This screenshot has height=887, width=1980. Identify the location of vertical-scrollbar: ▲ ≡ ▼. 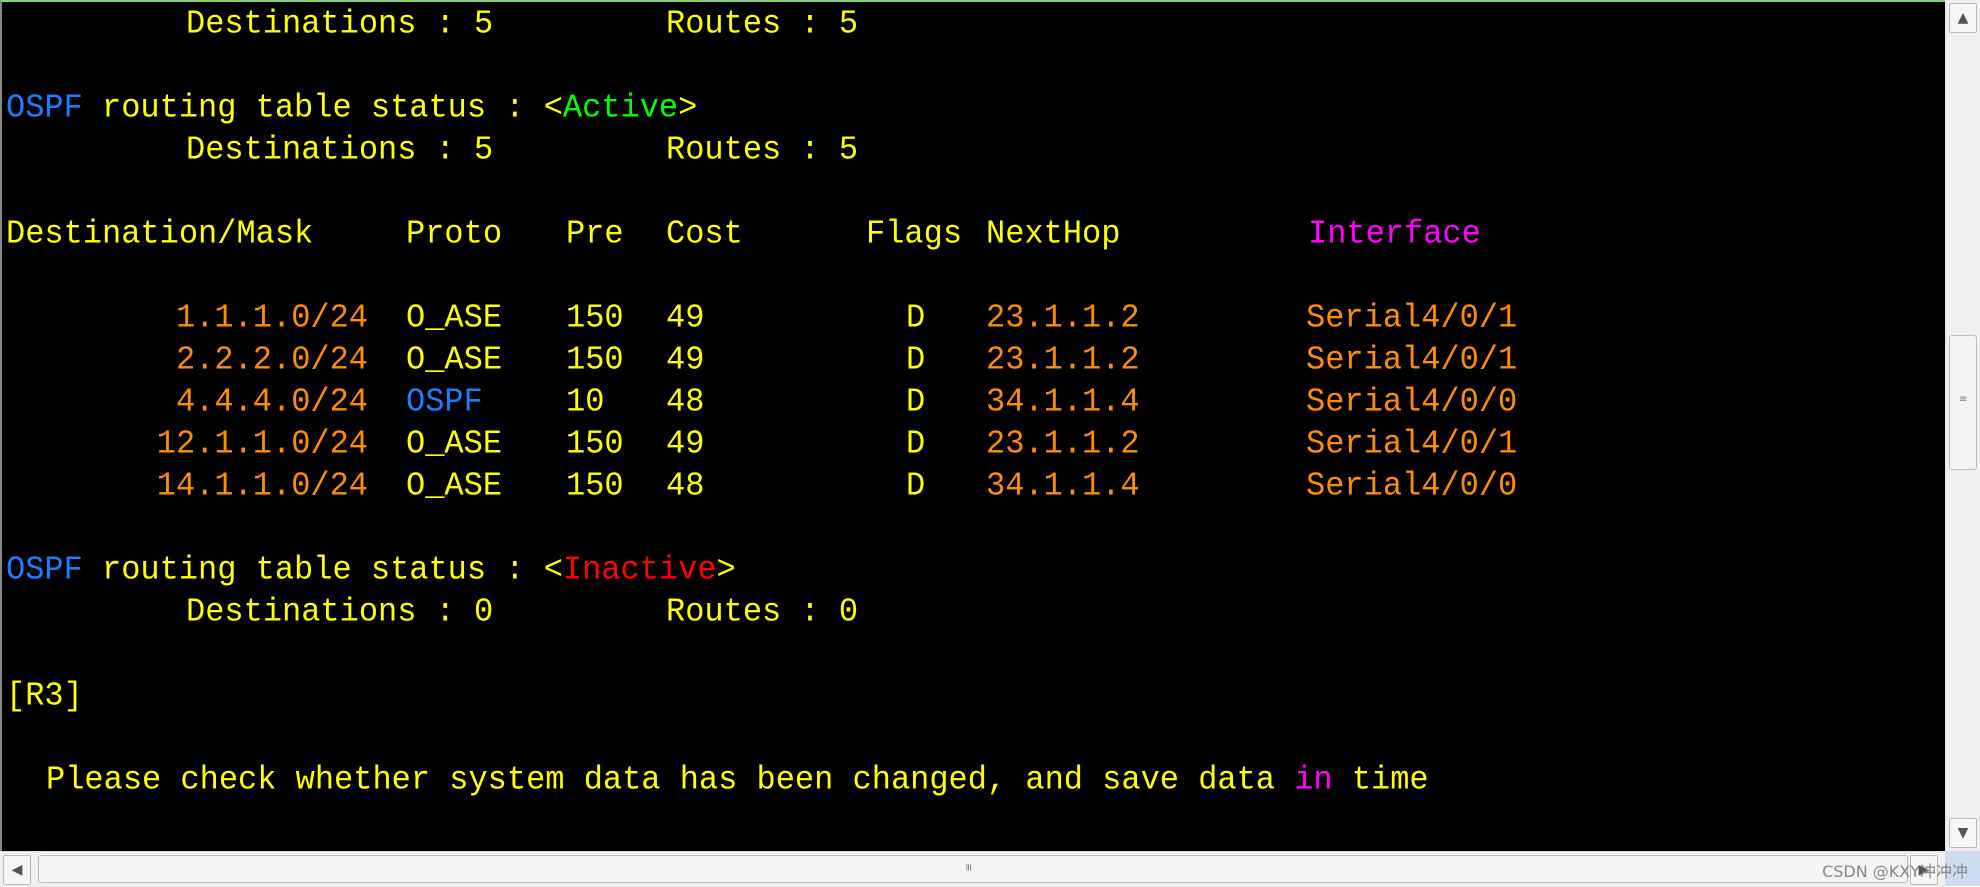
(1962, 425).